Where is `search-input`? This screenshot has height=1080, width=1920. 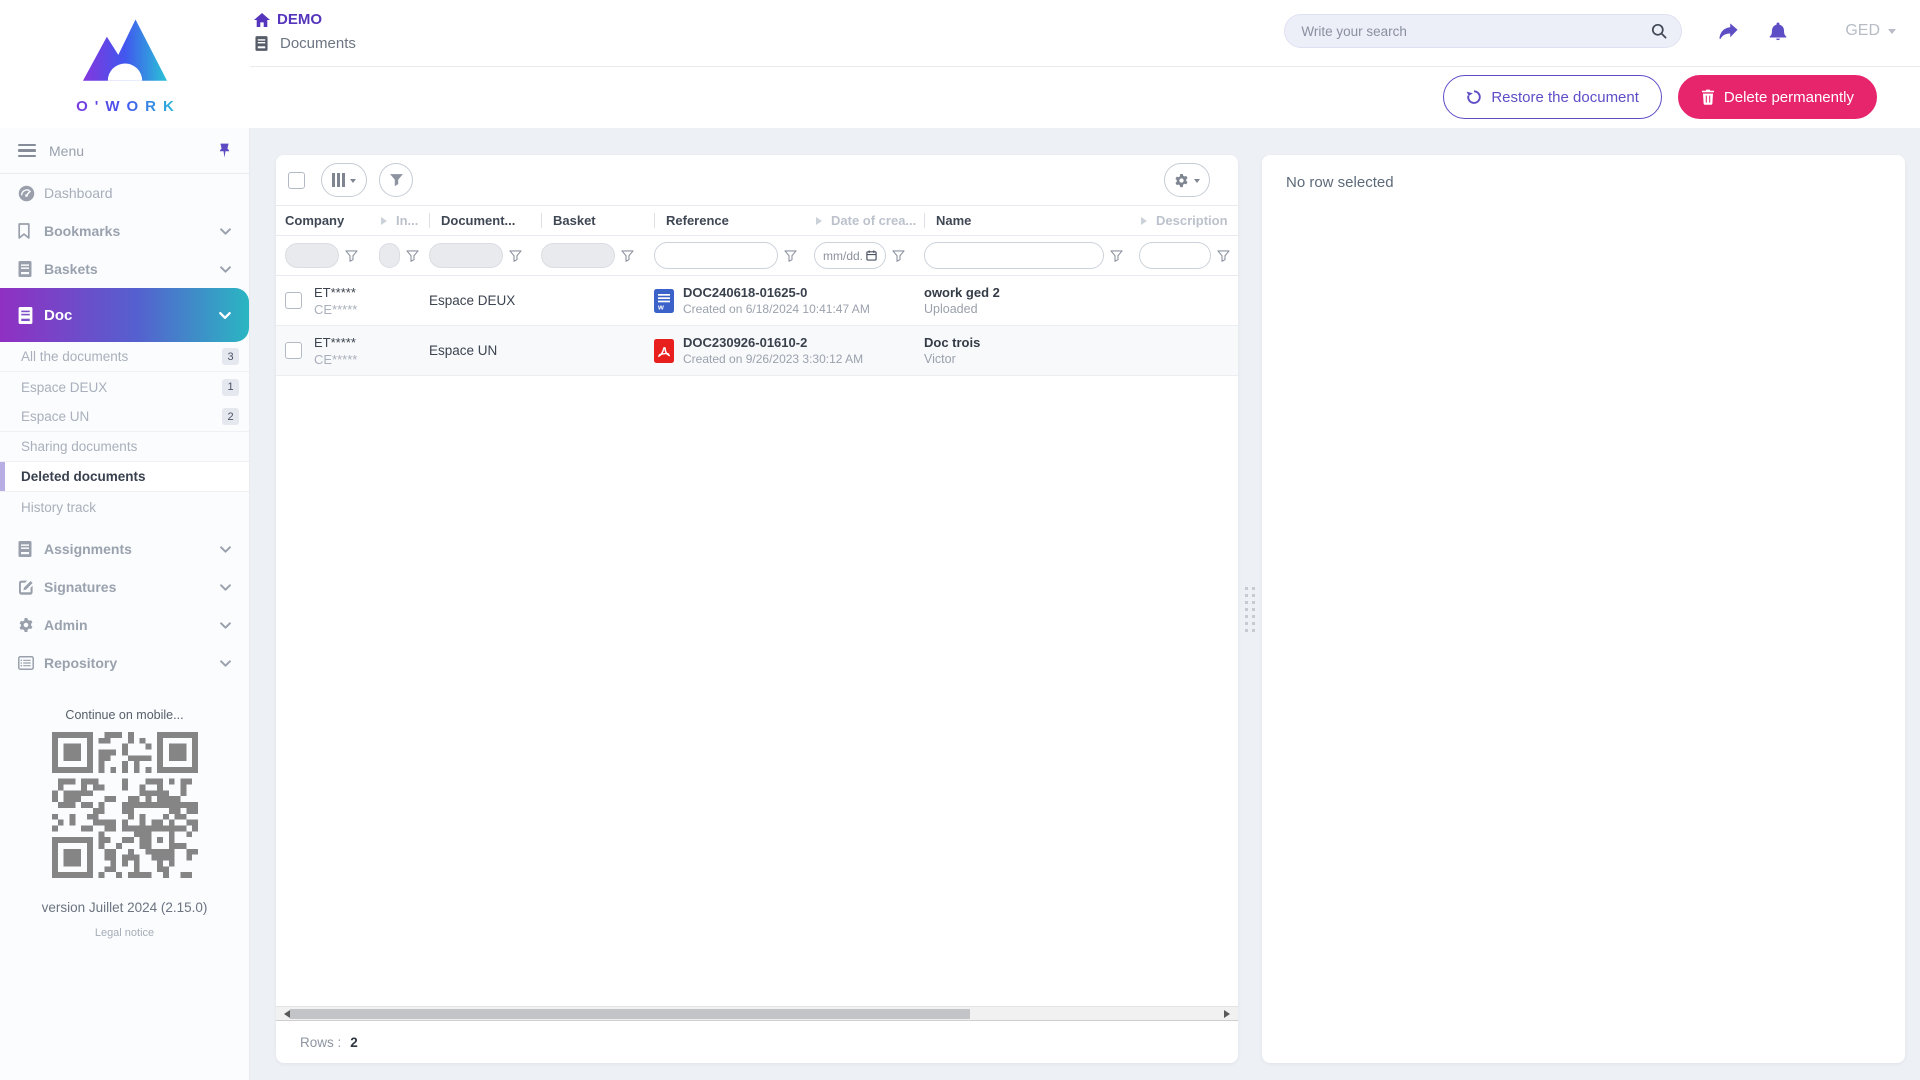 search-input is located at coordinates (1476, 31).